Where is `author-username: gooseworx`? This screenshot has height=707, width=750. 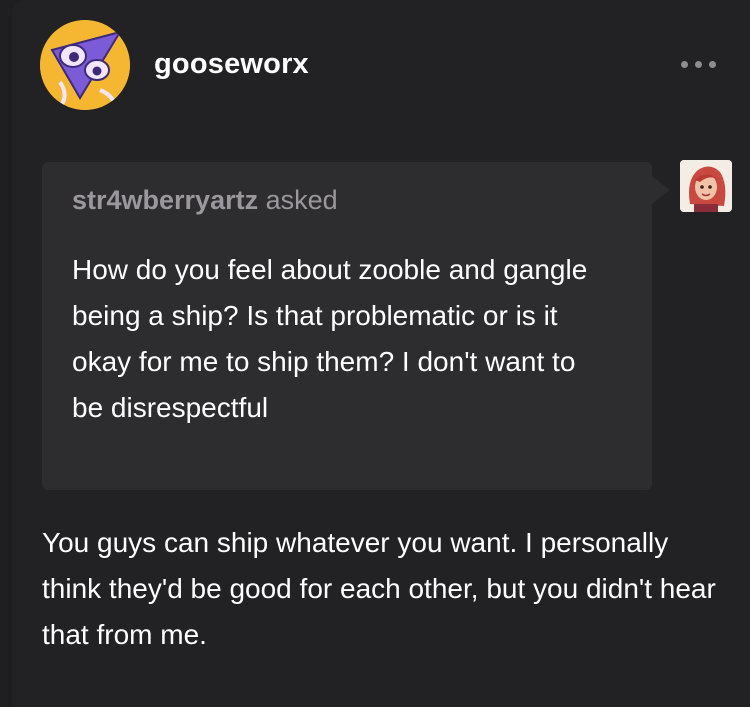 author-username: gooseworx is located at coordinates (231, 64).